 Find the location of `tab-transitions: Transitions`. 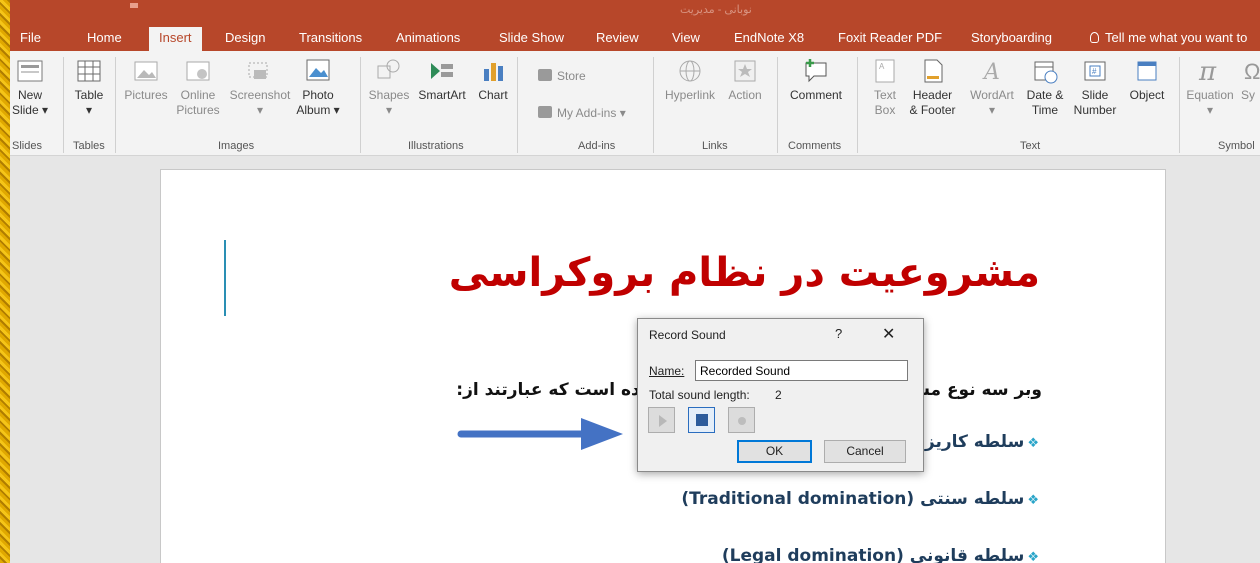

tab-transitions: Transitions is located at coordinates (330, 37).